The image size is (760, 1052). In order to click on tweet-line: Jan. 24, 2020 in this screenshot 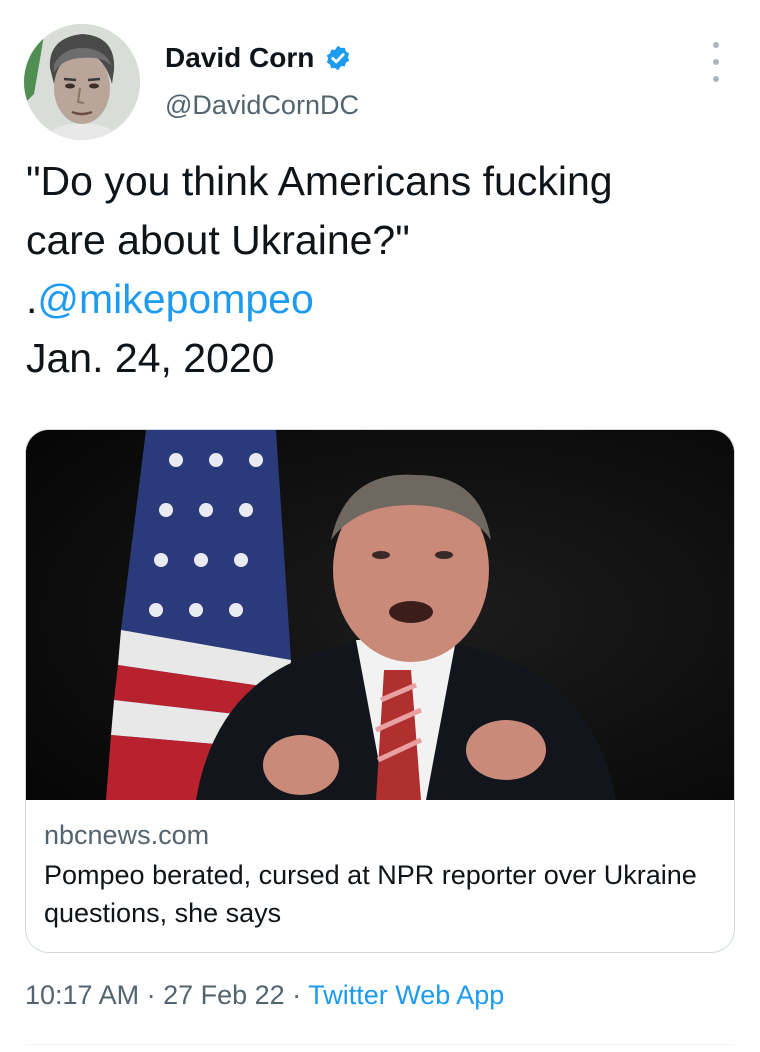, I will do `click(150, 358)`.